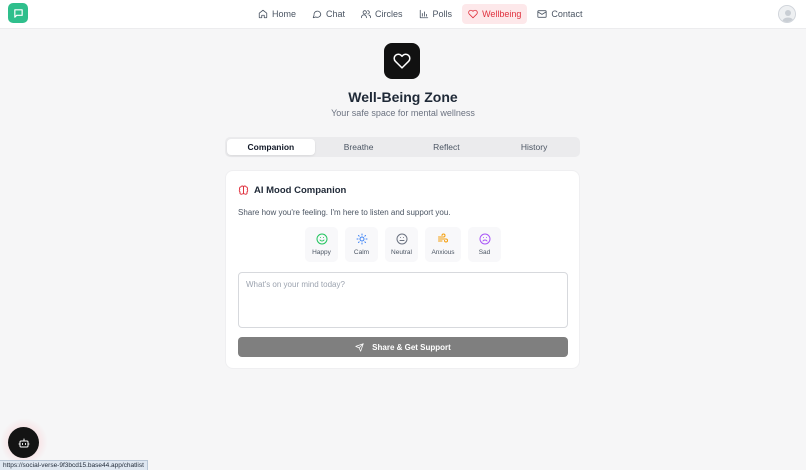 The image size is (806, 470). I want to click on page-subtitle: Your safe space for mental wellness, so click(403, 113).